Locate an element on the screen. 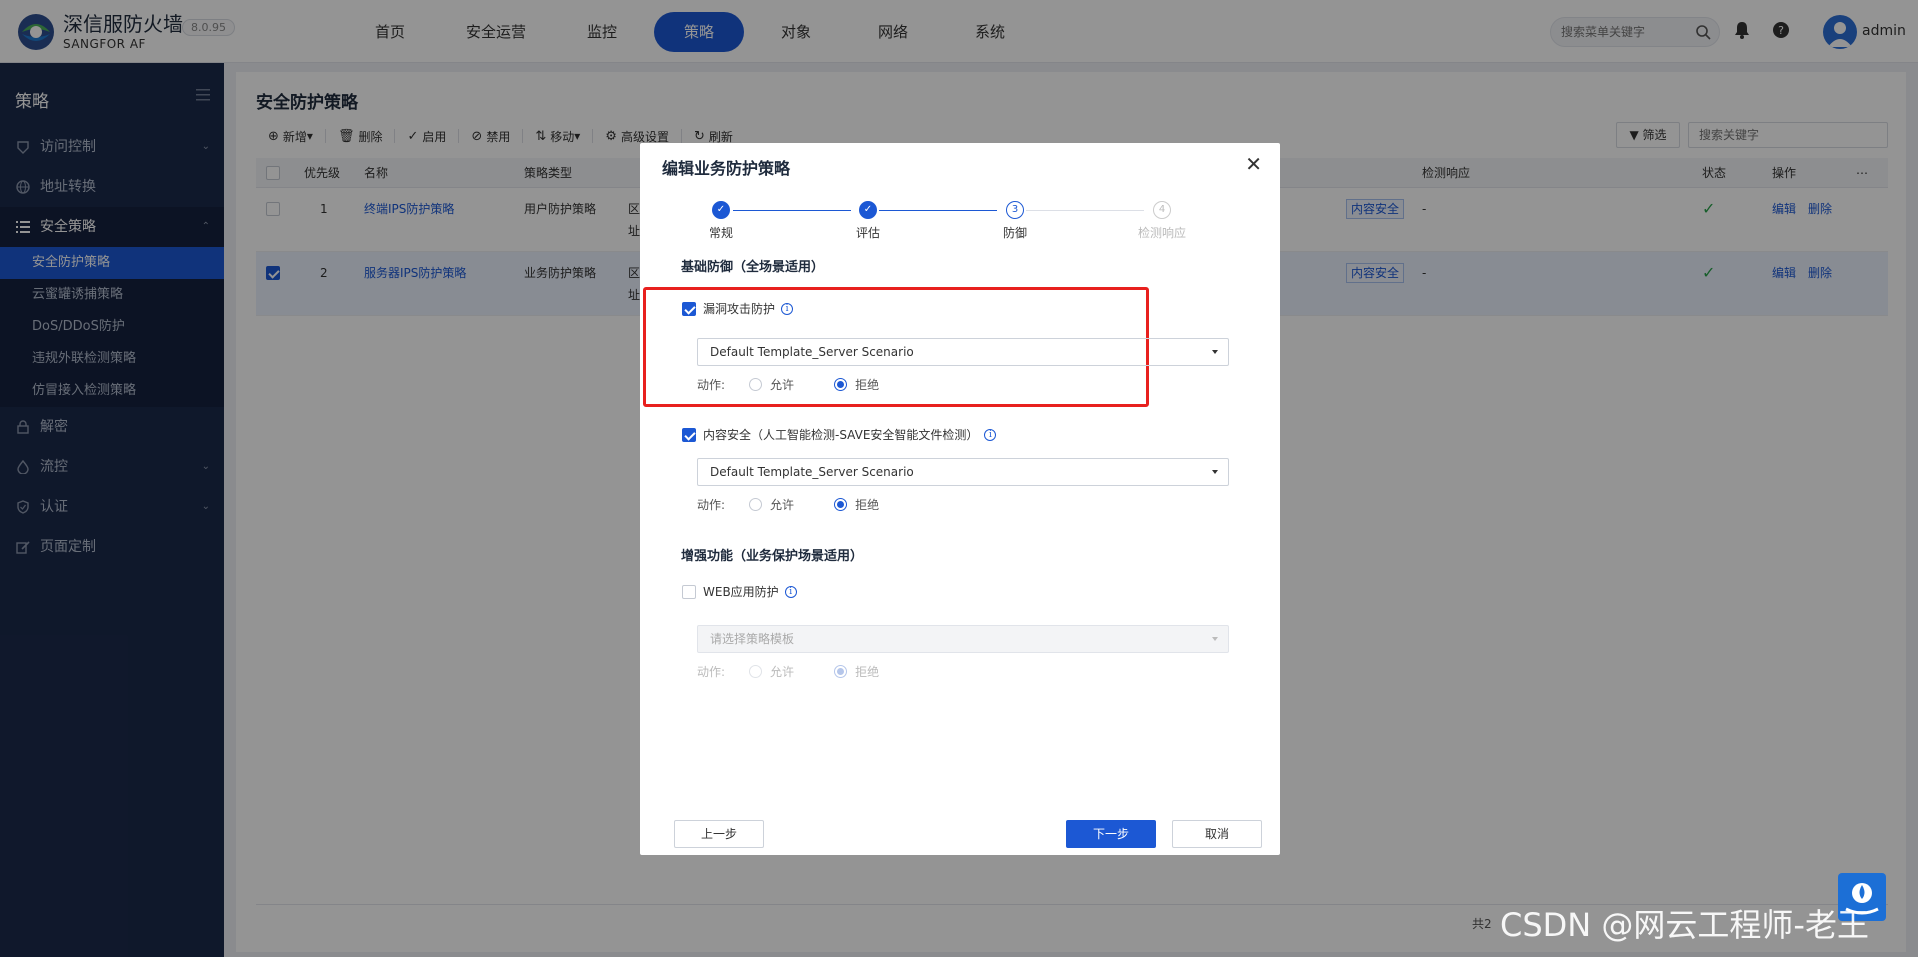  content-template-value: Default Template_Server Scenario is located at coordinates (812, 472).